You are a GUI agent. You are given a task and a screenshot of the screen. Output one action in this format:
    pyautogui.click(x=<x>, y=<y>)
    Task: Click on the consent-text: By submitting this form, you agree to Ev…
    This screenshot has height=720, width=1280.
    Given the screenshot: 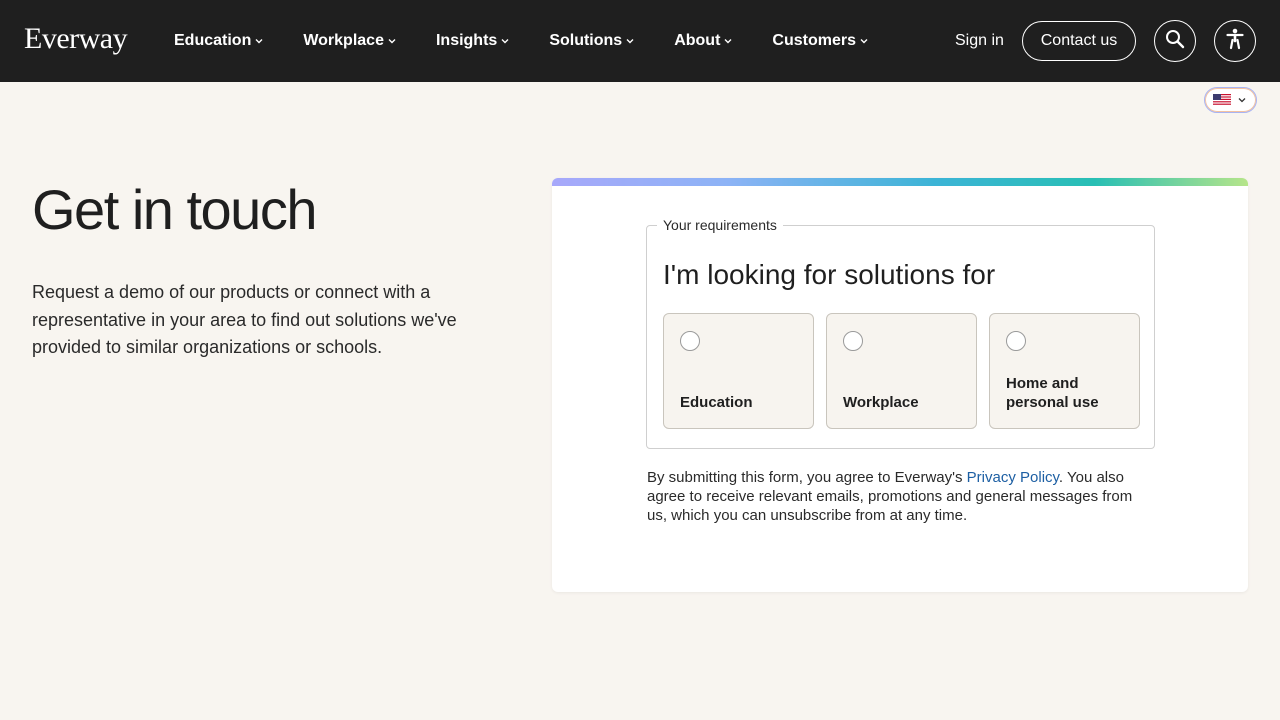 What is the action you would take?
    pyautogui.click(x=897, y=496)
    